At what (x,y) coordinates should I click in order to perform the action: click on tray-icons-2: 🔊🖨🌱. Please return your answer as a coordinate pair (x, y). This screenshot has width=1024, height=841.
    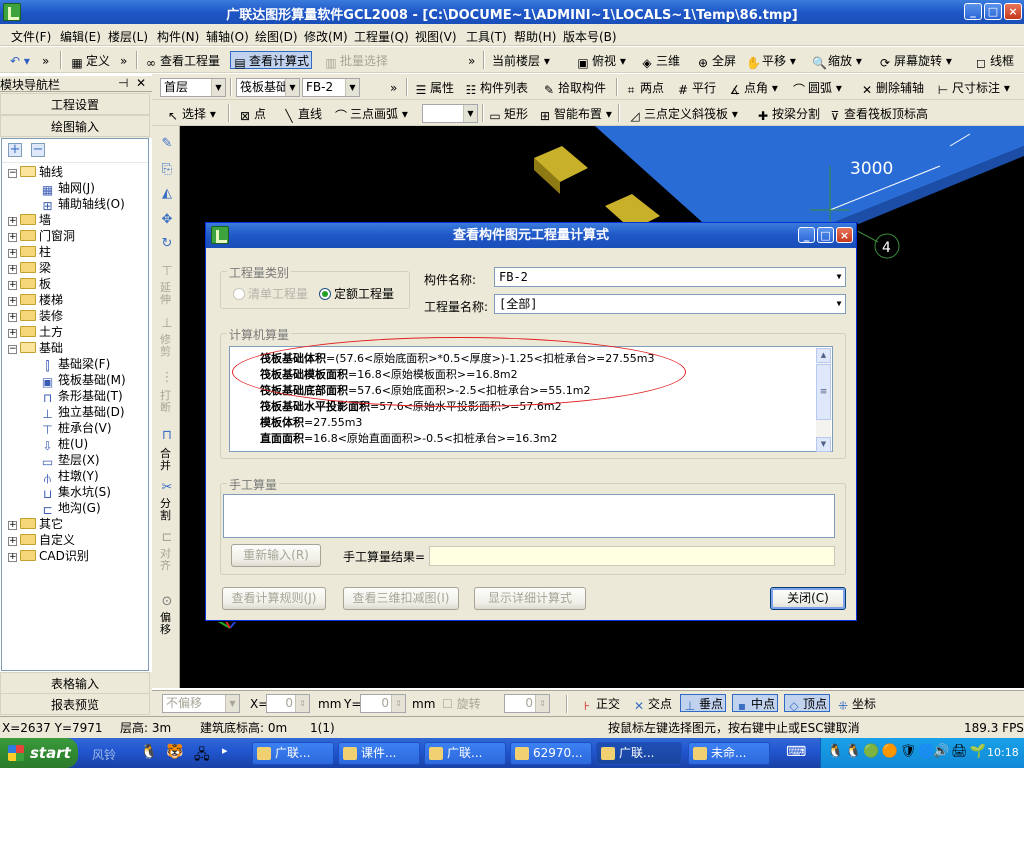
    Looking at the image, I should click on (960, 751).